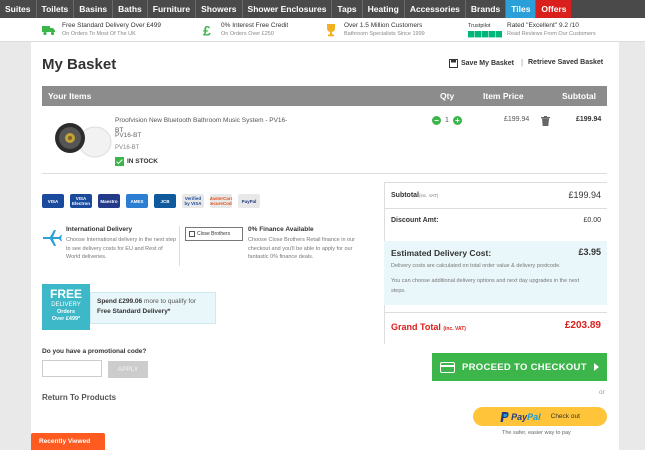 This screenshot has height=450, width=645. What do you see at coordinates (545, 121) in the screenshot?
I see `trash-icon` at bounding box center [545, 121].